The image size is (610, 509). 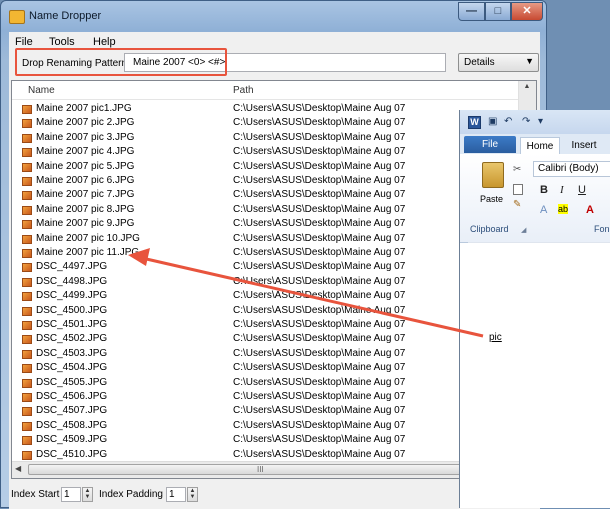 I want to click on annotation-arrow, so click(x=306, y=293).